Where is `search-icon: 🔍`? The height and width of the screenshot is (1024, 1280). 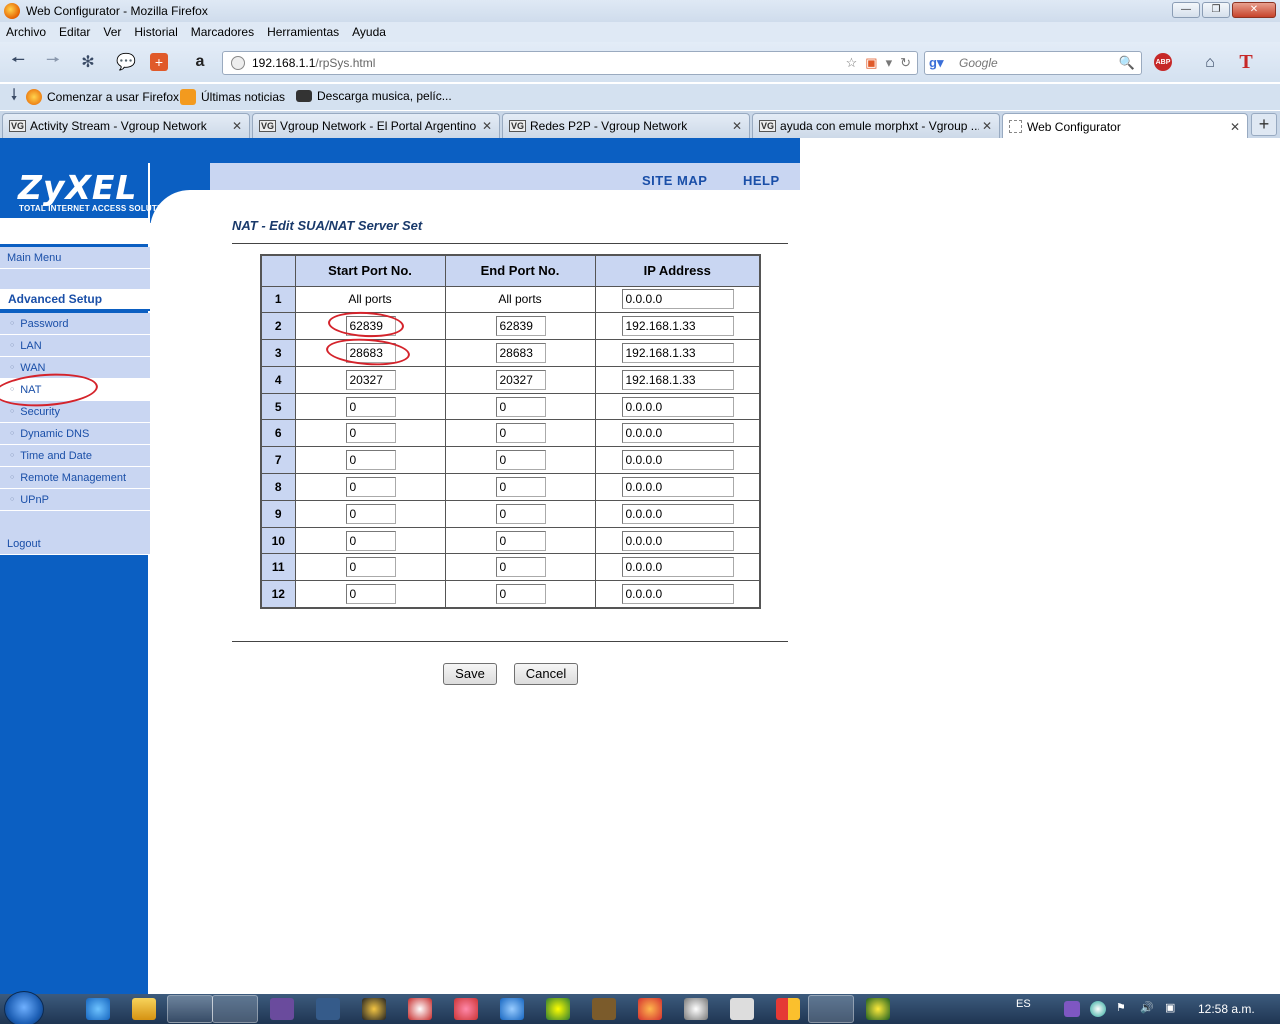
search-icon: 🔍 is located at coordinates (1127, 63).